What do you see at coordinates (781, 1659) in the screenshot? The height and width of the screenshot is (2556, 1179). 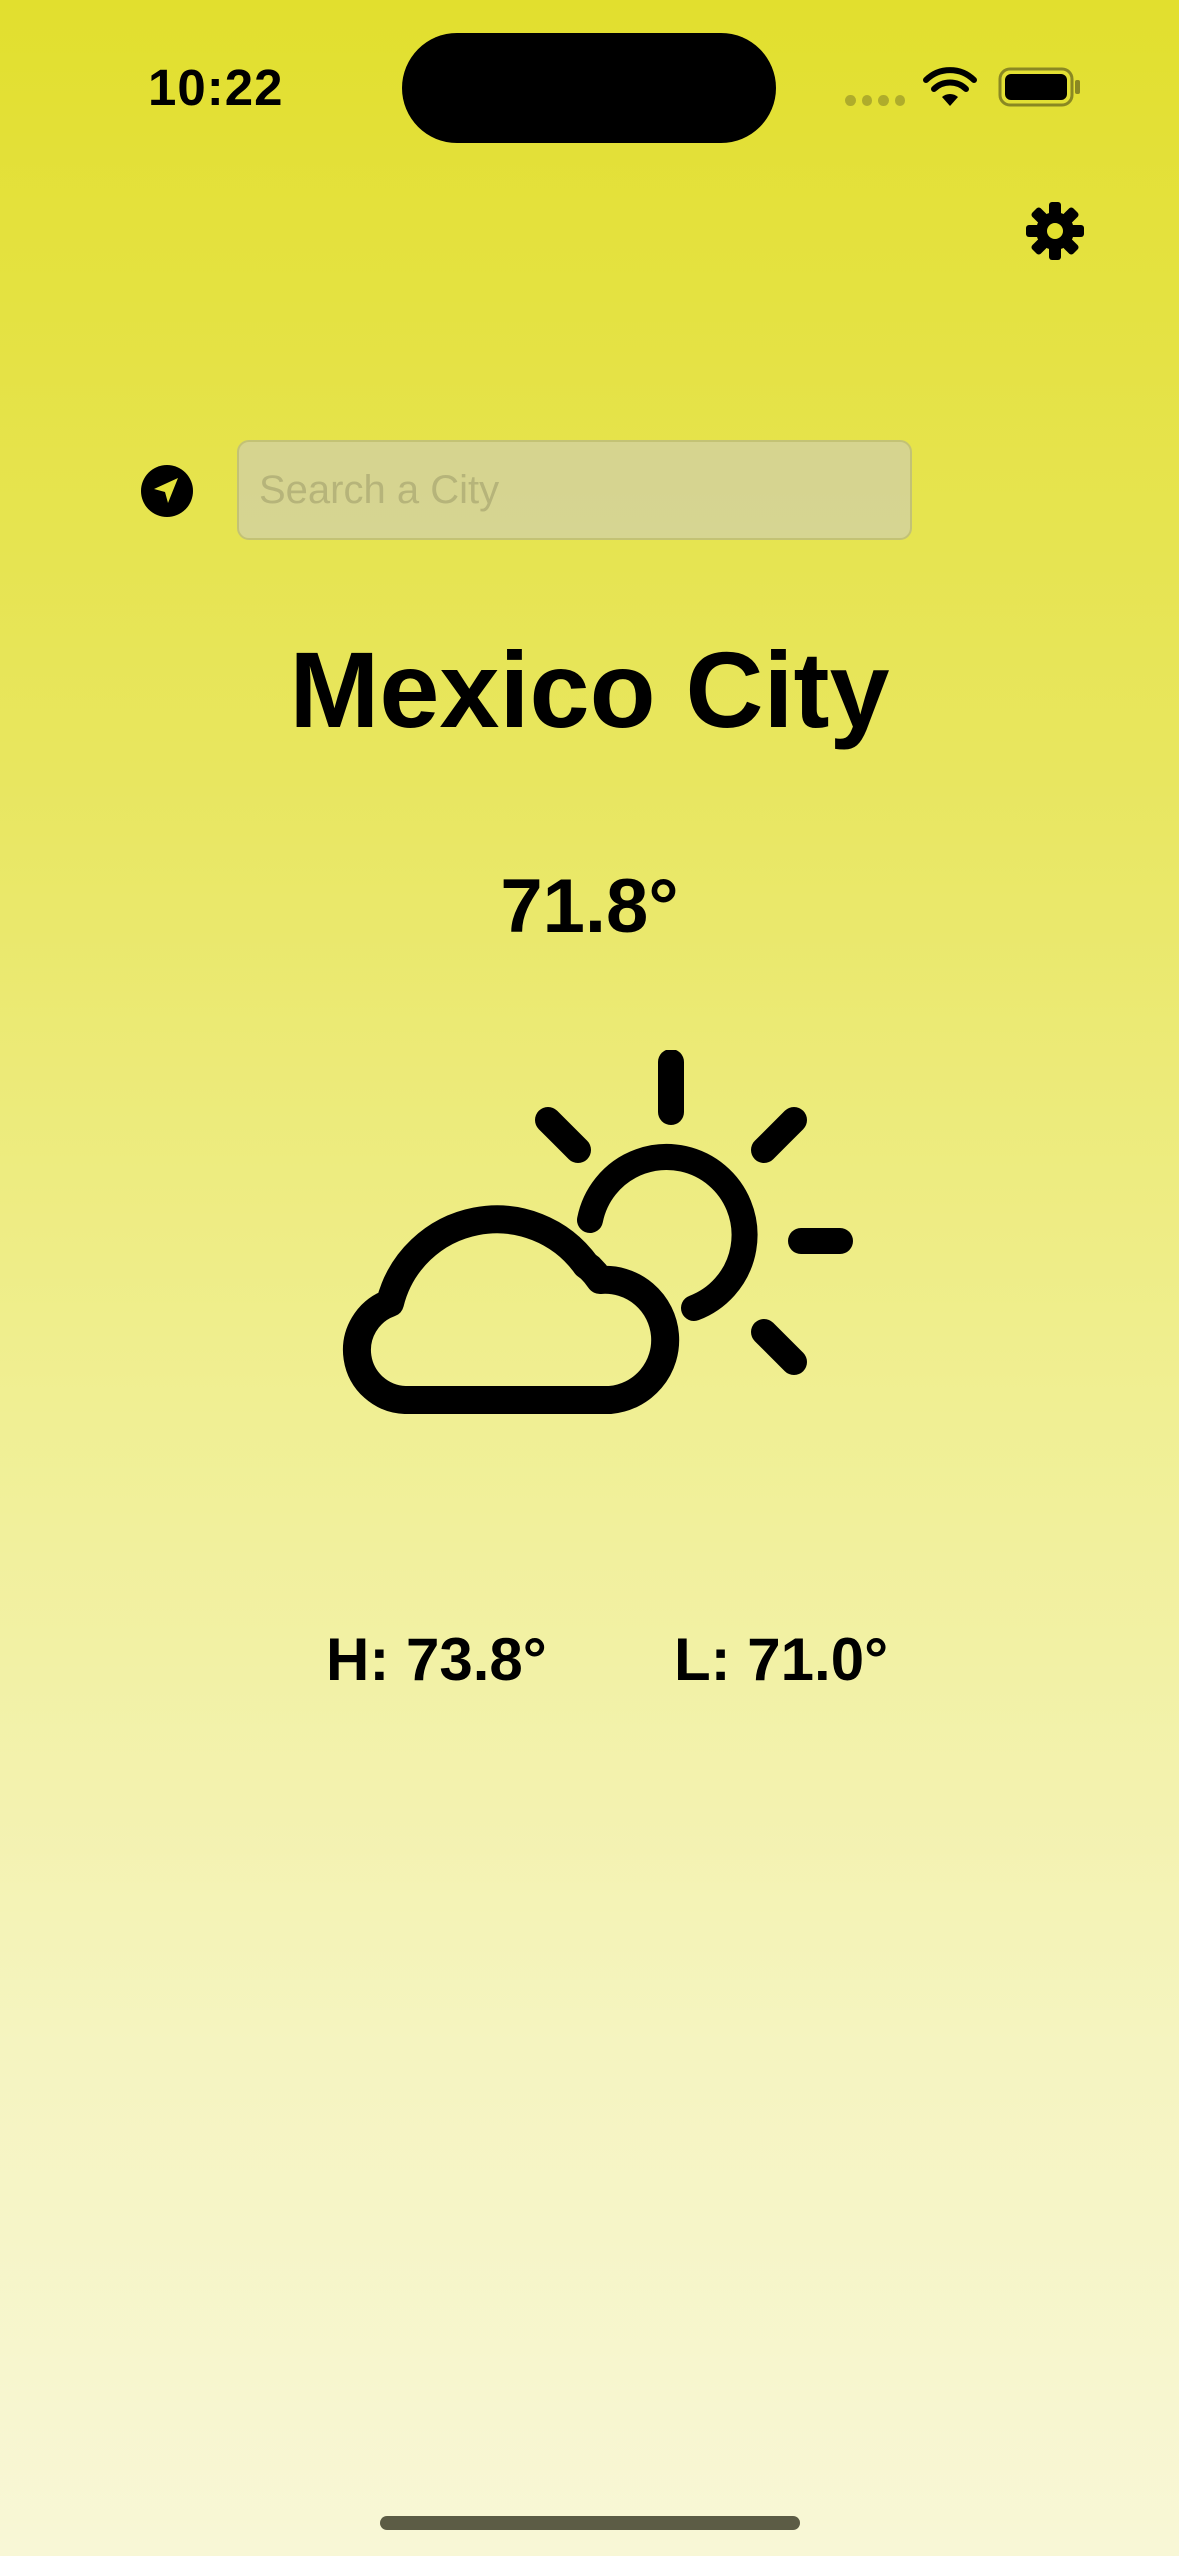 I see `low-temperature: L: 71.0°` at bounding box center [781, 1659].